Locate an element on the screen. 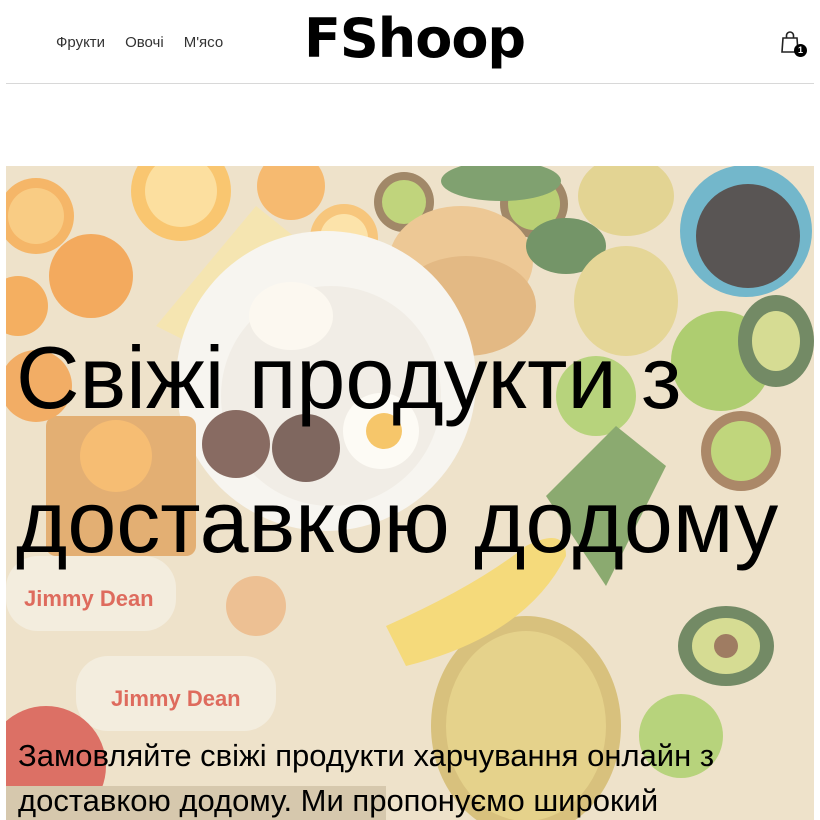  main-nav: Фрукти Овочі М'ясо is located at coordinates (139, 42).